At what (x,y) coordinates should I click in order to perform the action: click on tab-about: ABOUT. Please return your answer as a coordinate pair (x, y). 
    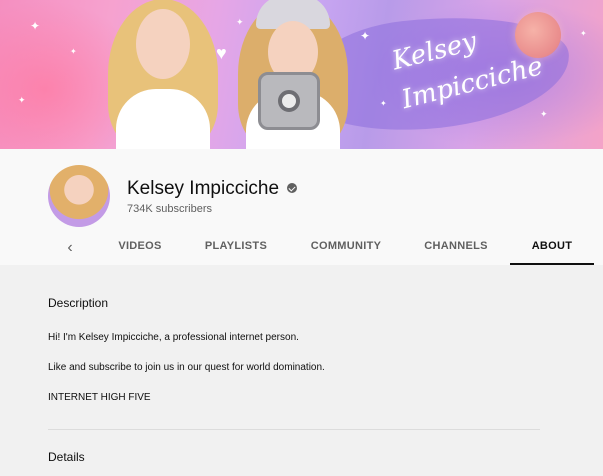
    Looking at the image, I should click on (552, 248).